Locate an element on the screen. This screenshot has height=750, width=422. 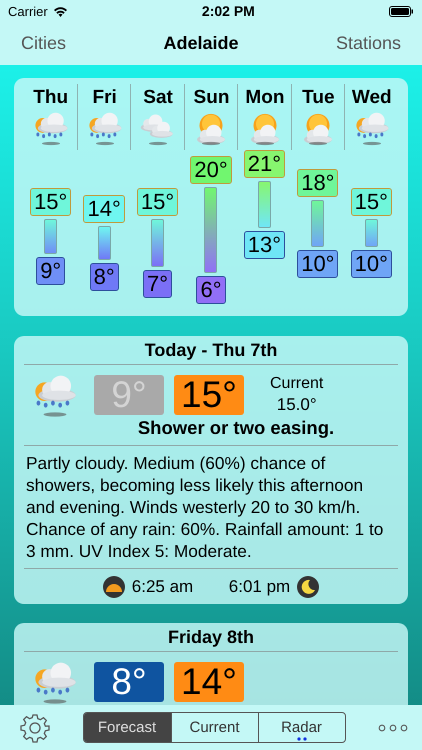
stations-link: Stations is located at coordinates (368, 43).